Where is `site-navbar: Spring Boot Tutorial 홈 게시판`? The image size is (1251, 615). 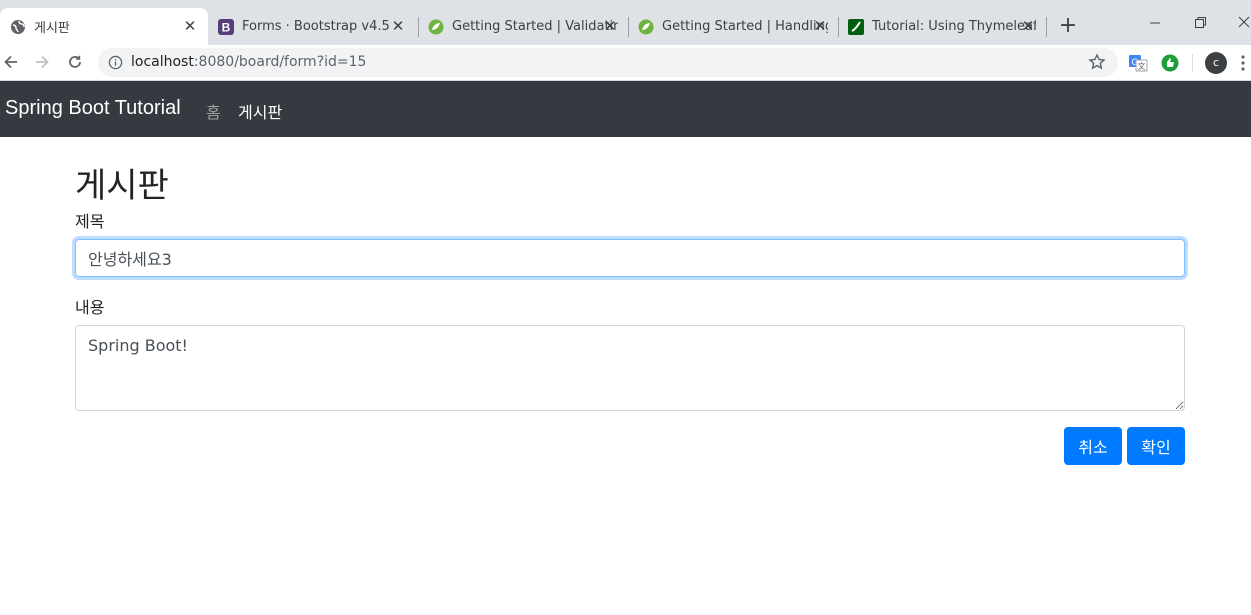
site-navbar: Spring Boot Tutorial 홈 게시판 is located at coordinates (625, 109).